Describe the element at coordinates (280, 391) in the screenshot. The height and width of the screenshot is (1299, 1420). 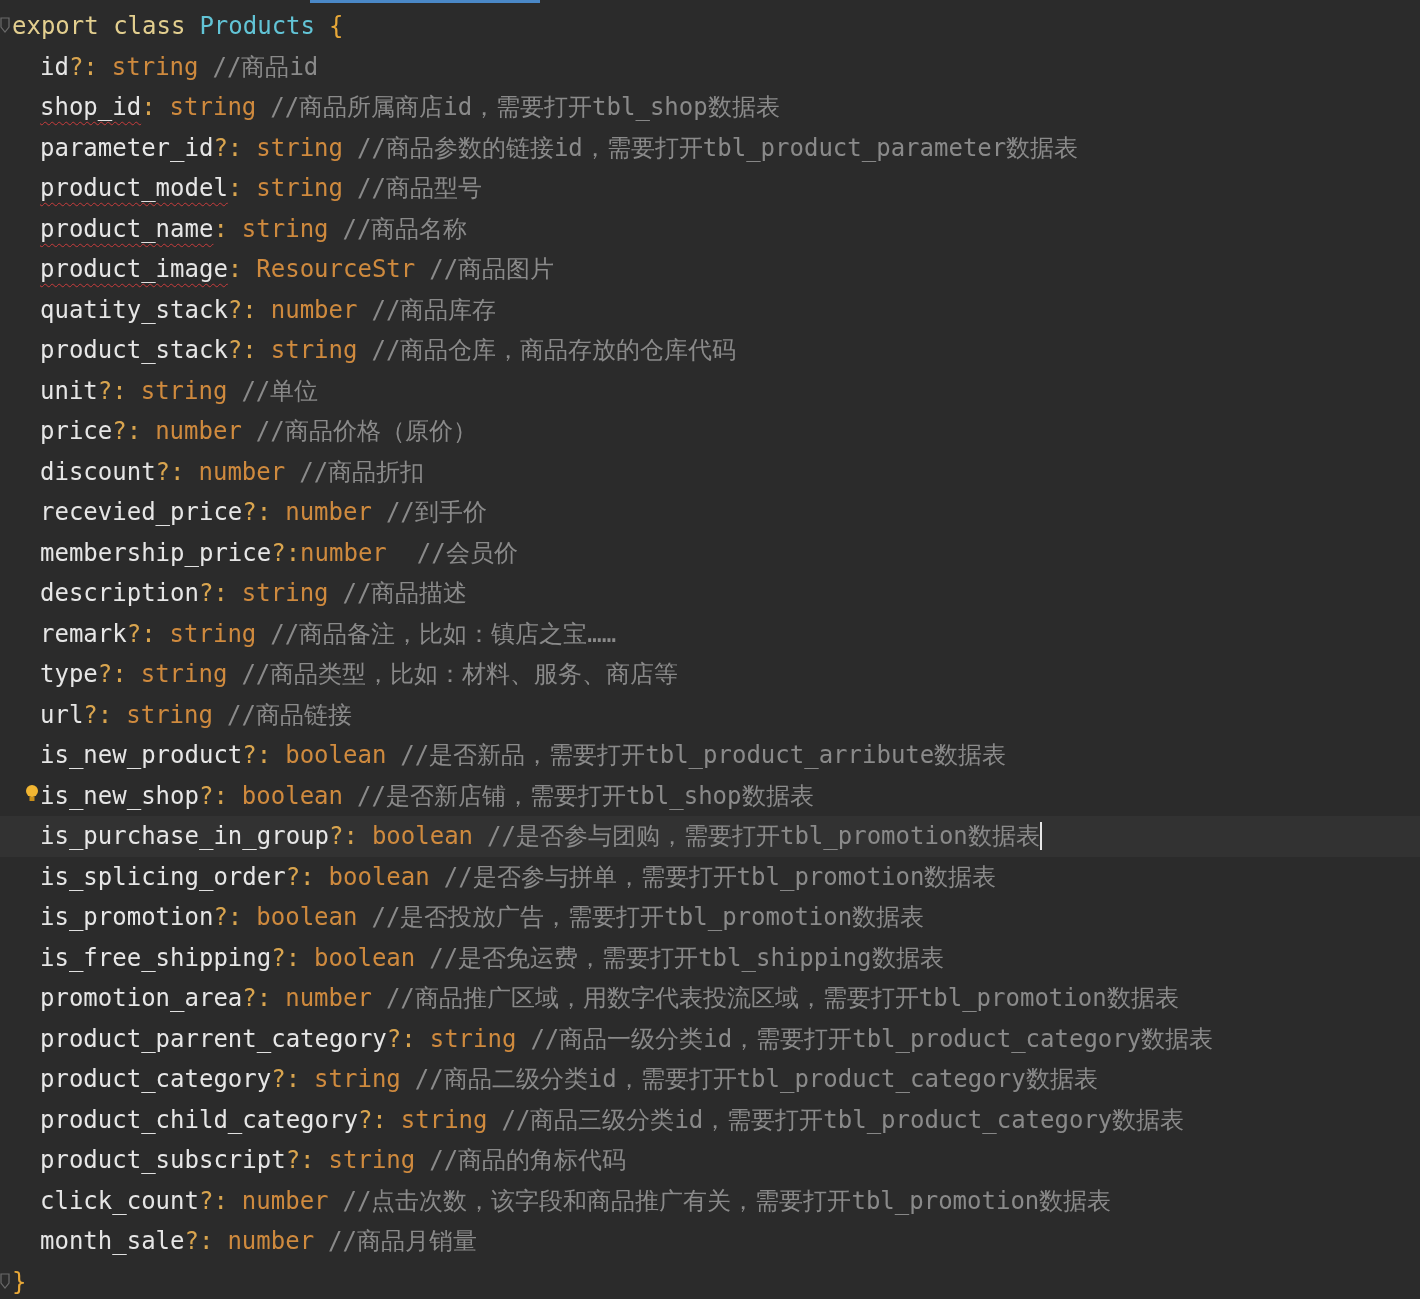
I see `code-comment: //单位` at that location.